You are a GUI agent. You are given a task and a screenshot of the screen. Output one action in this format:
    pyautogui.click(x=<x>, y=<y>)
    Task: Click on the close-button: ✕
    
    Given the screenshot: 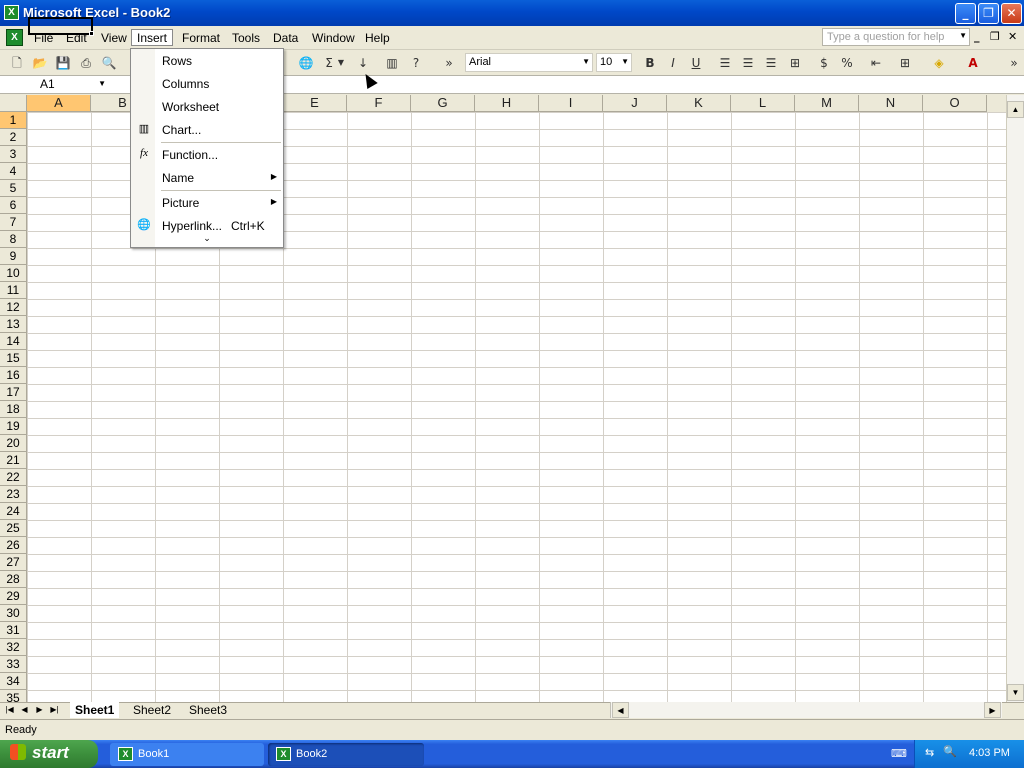 What is the action you would take?
    pyautogui.click(x=1011, y=13)
    